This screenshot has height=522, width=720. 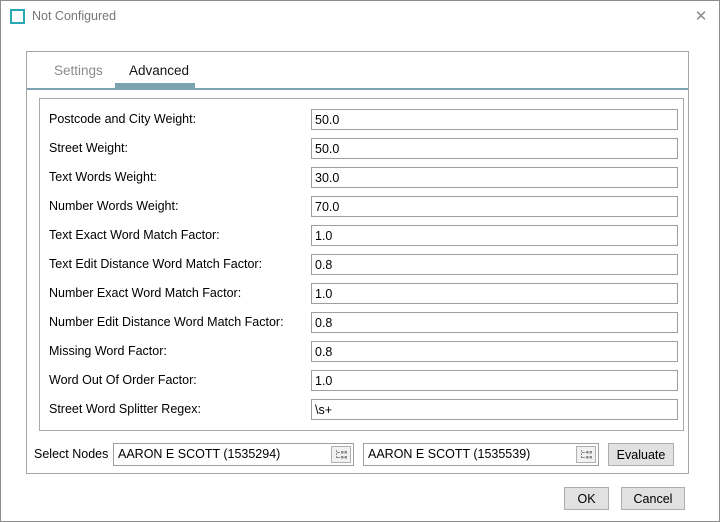 I want to click on select-nodes-label: Select Nodes, so click(x=71, y=454).